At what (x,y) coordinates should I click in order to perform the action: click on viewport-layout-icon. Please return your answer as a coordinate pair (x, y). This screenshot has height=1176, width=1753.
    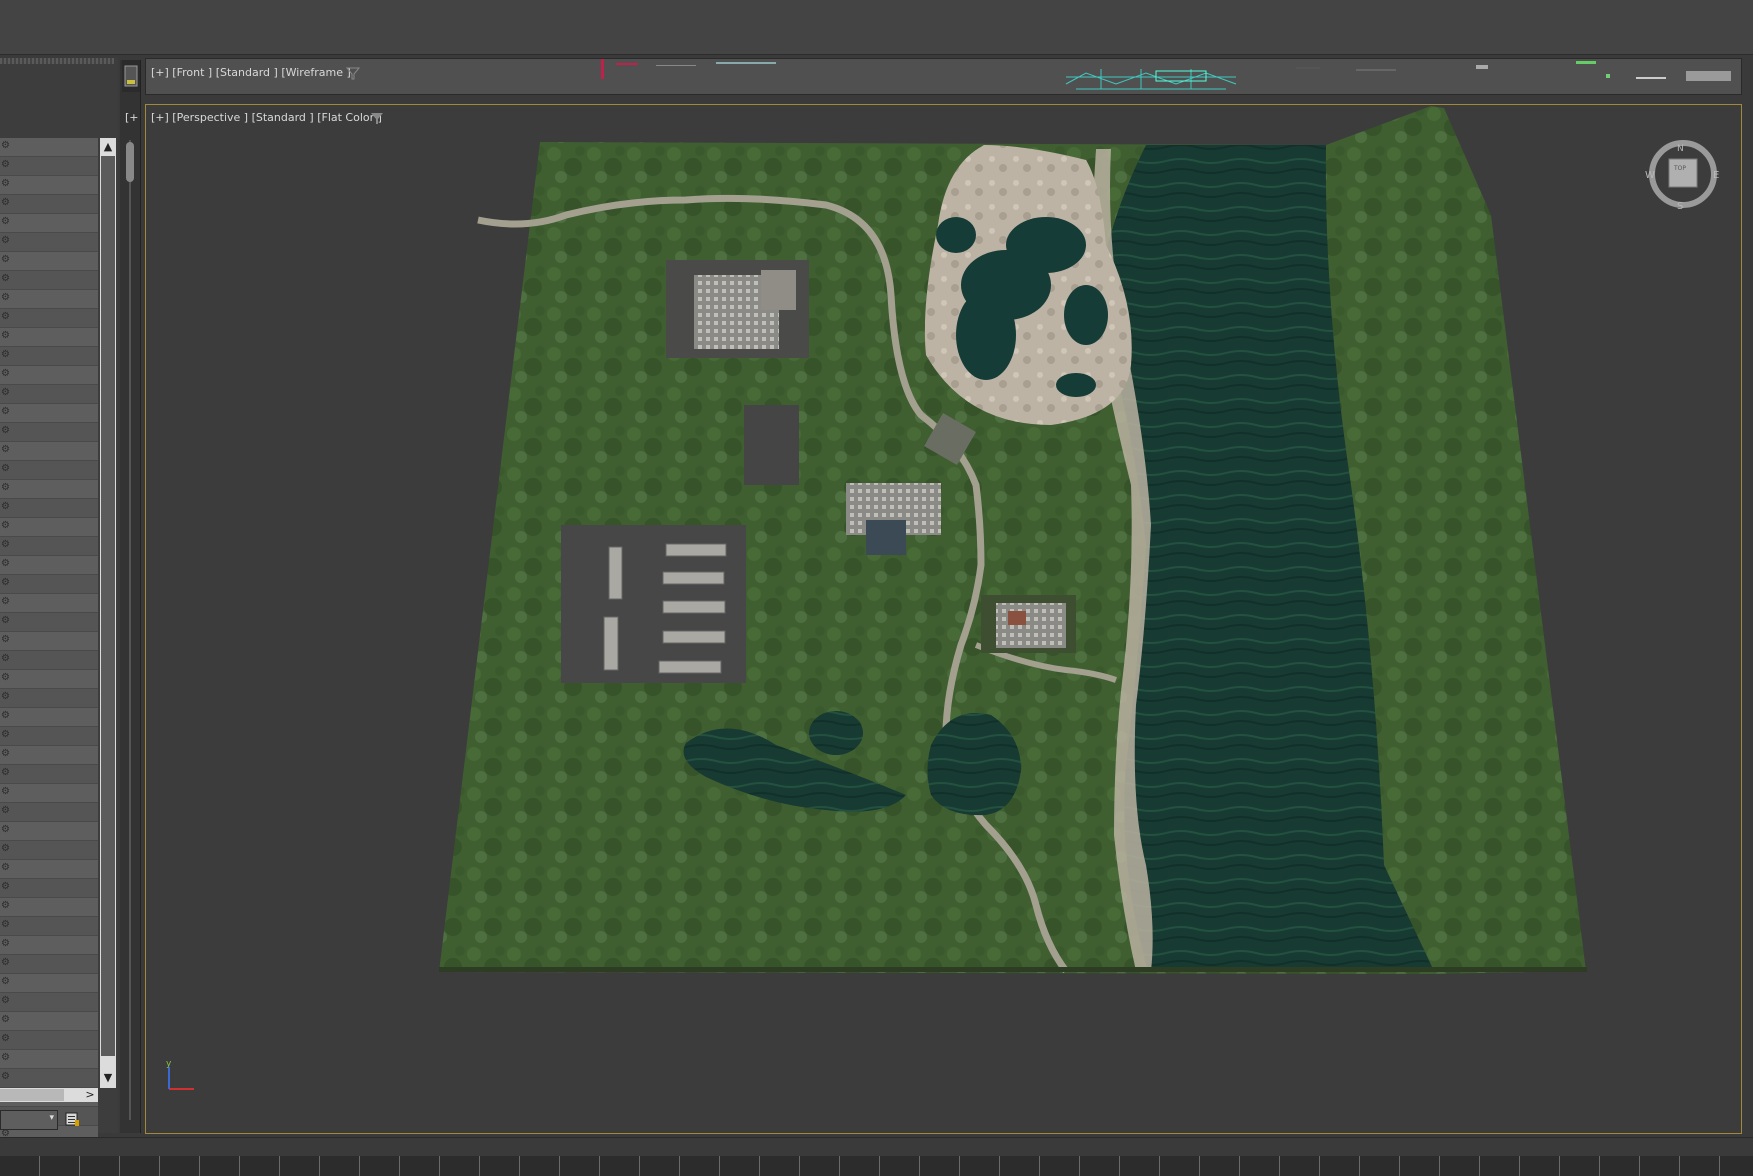
    Looking at the image, I should click on (131, 76).